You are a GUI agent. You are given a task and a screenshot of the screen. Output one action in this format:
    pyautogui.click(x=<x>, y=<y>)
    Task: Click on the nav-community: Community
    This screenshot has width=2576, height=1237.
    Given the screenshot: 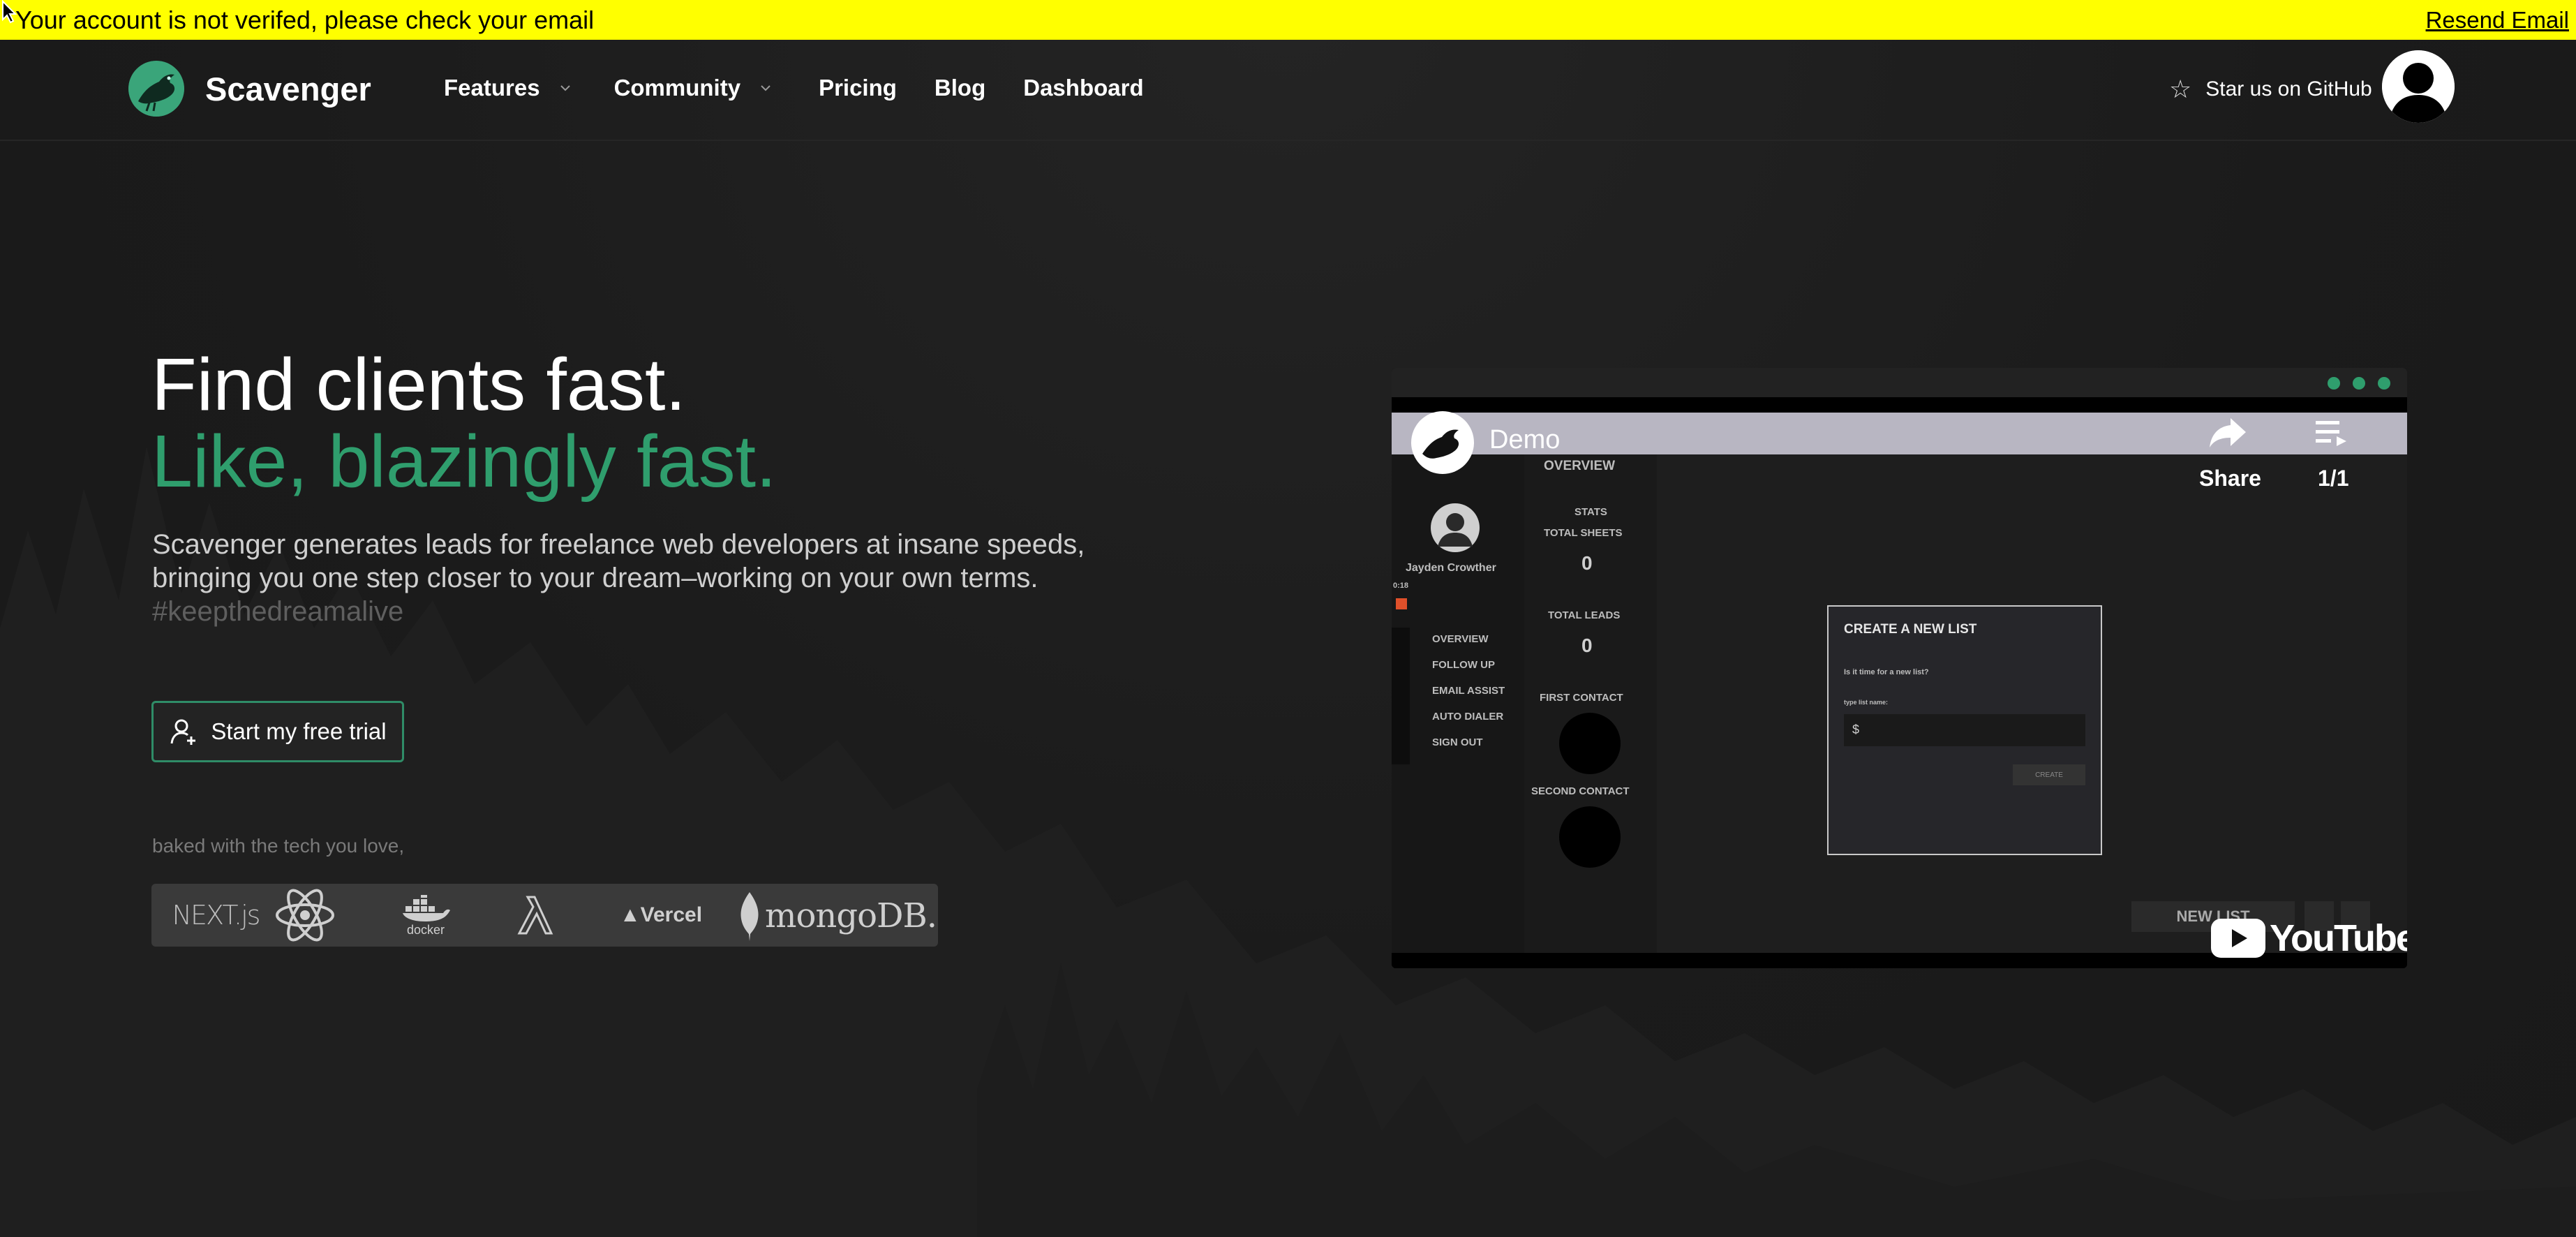 What is the action you would take?
    pyautogui.click(x=693, y=88)
    